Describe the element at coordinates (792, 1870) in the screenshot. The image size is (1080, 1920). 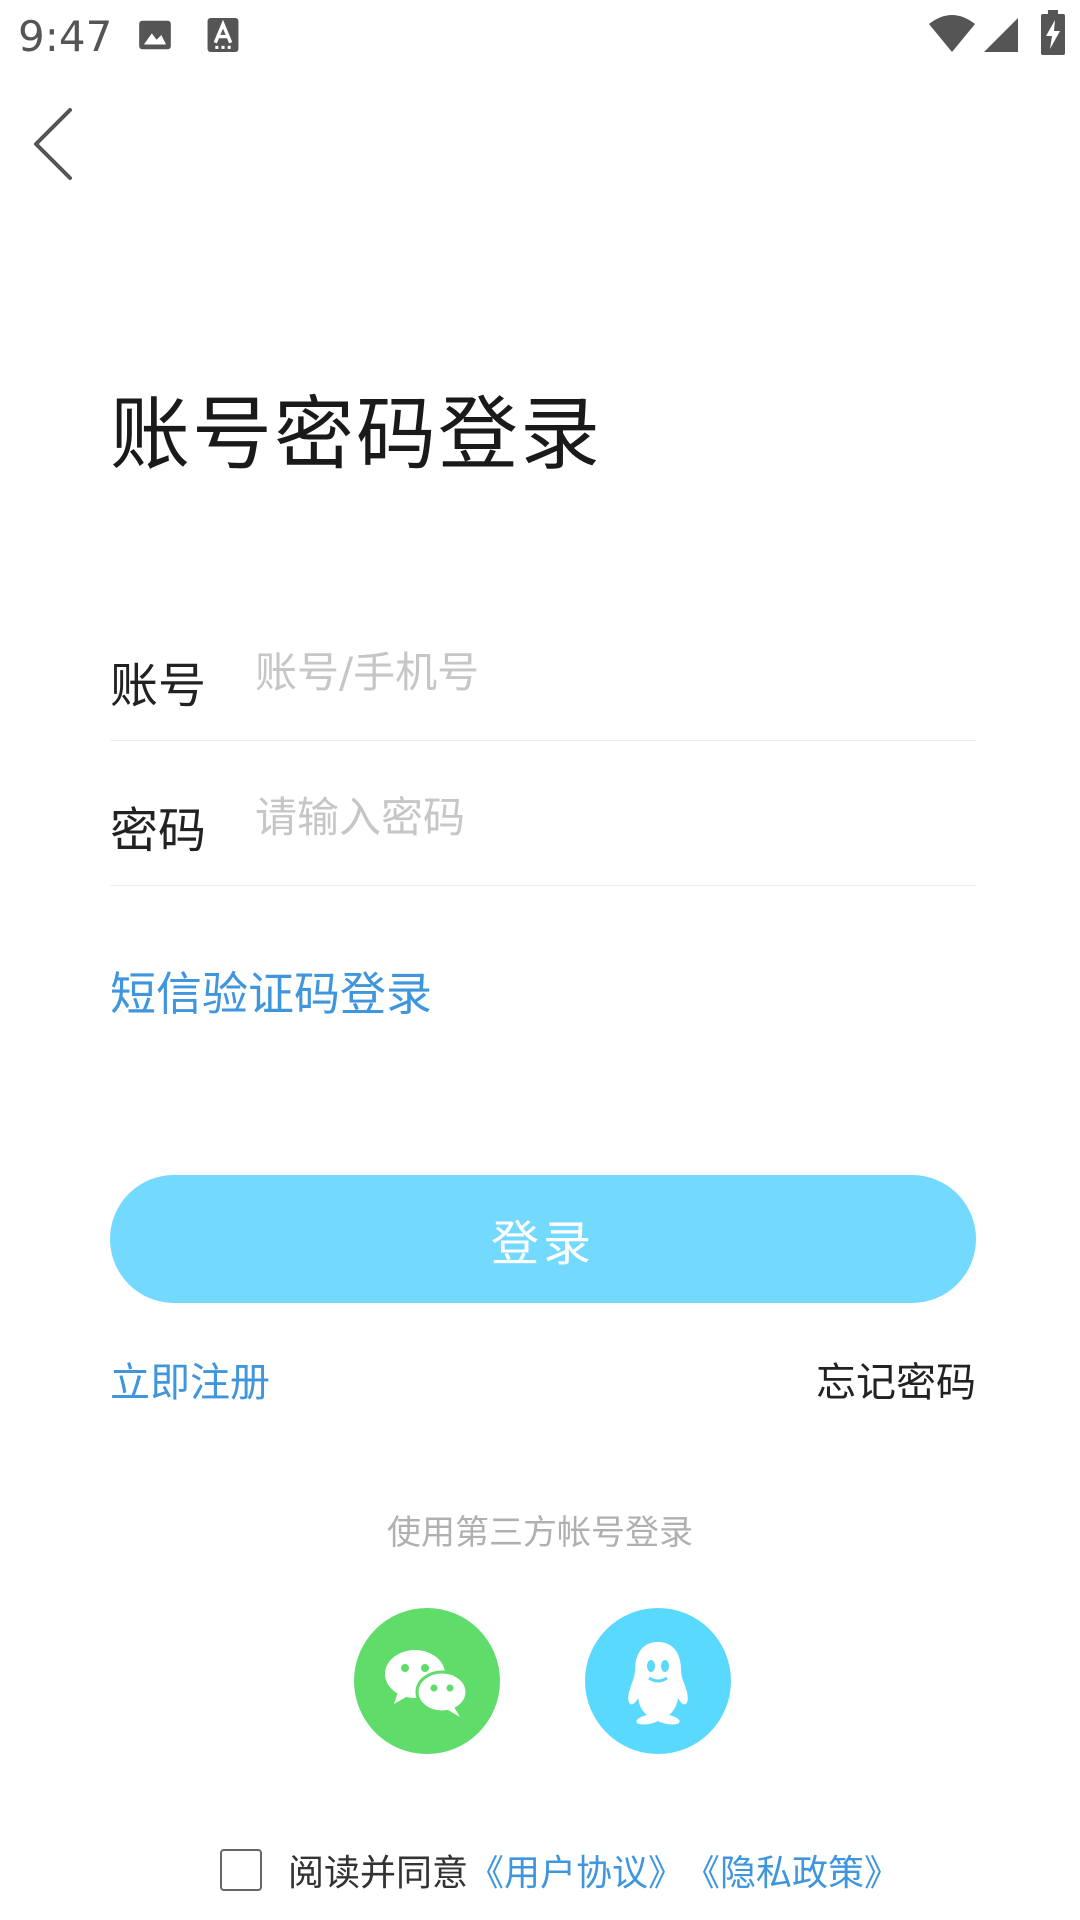
I see `privacy-policy-link: 《隐私政策》` at that location.